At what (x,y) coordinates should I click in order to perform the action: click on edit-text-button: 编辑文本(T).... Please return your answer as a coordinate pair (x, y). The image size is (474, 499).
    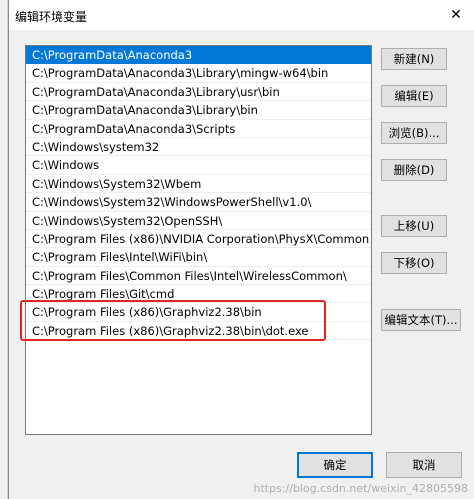
    Looking at the image, I should click on (421, 320).